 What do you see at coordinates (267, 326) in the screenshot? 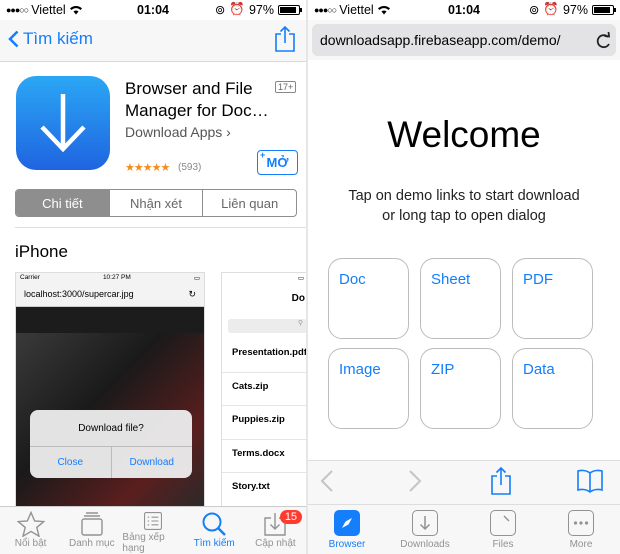
I see `search-icon: ⚲` at bounding box center [267, 326].